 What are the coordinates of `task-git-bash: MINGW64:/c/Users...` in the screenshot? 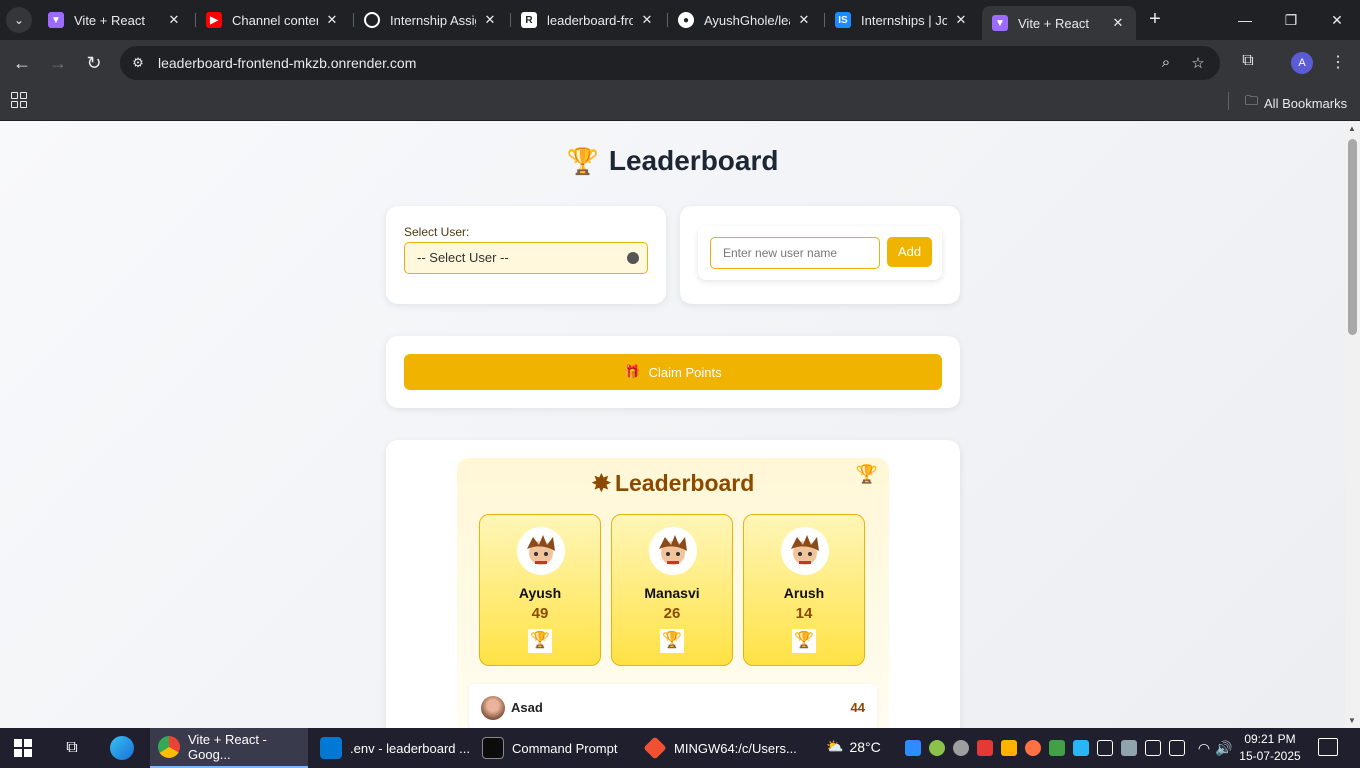 It's located at (716, 748).